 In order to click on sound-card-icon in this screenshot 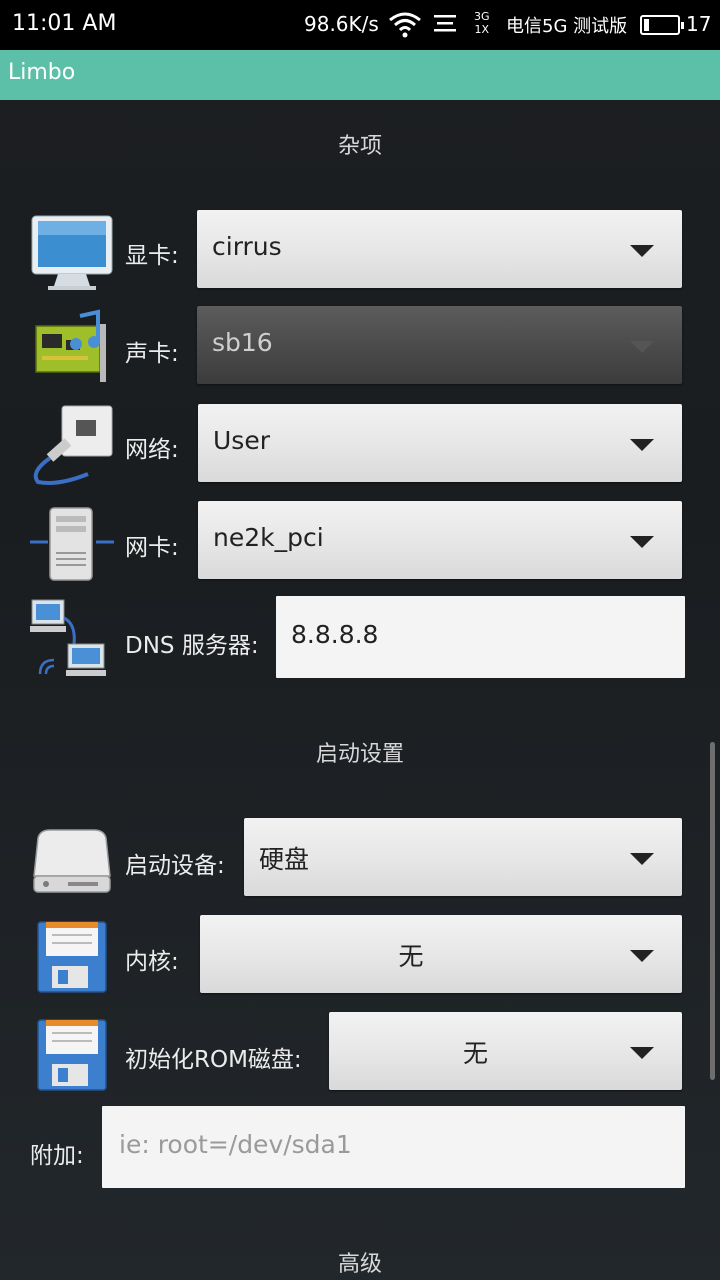, I will do `click(70, 345)`.